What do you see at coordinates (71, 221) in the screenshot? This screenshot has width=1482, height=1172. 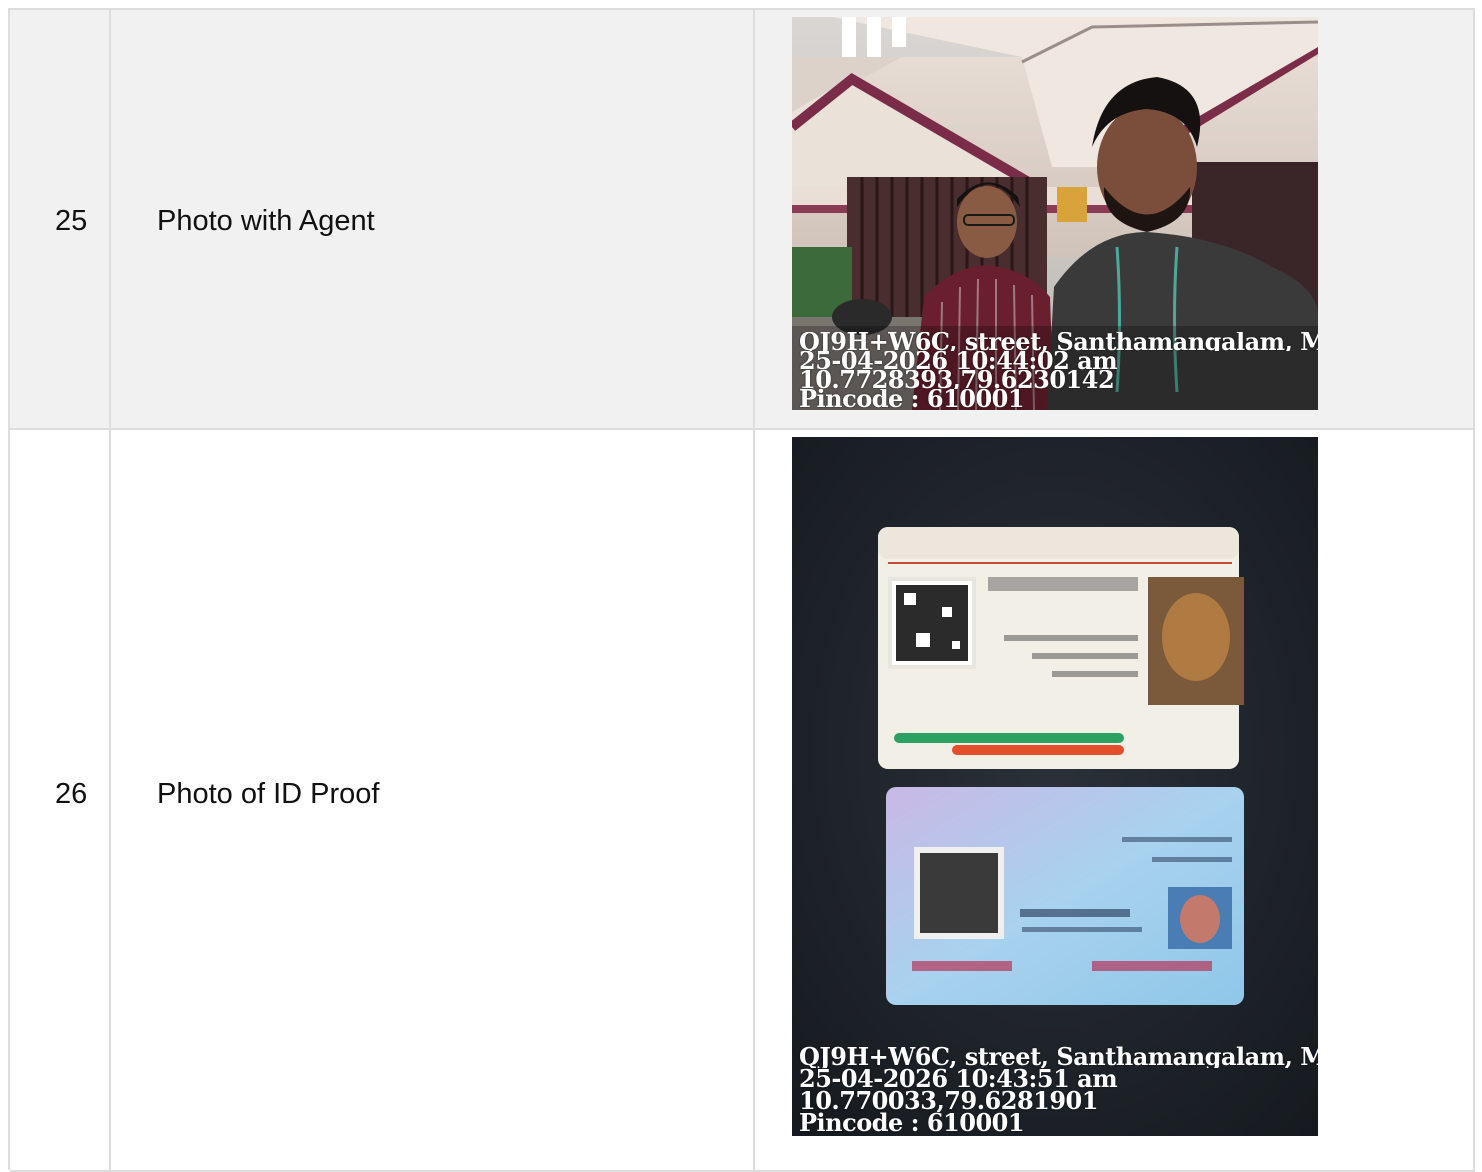 I see `row-index: 25` at bounding box center [71, 221].